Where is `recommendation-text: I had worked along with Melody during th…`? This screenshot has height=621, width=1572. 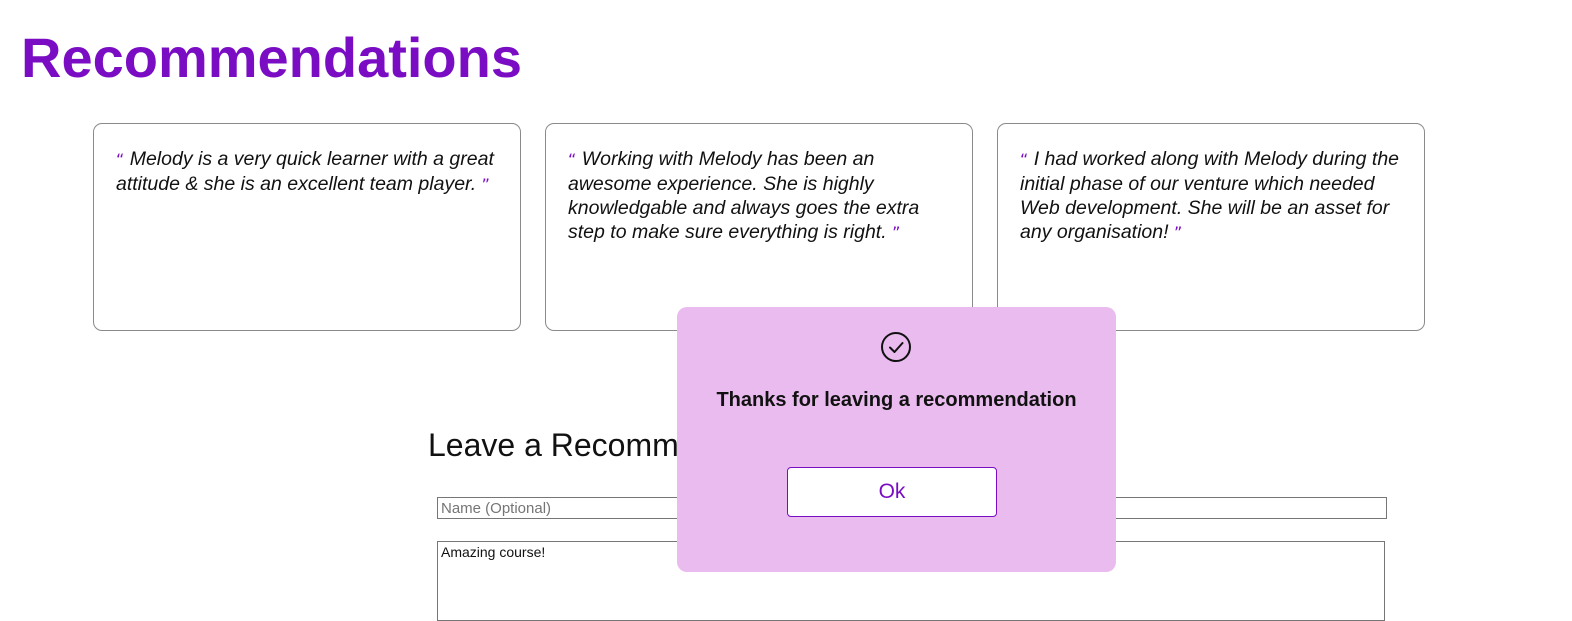
recommendation-text: I had worked along with Melody during th… is located at coordinates (1210, 195).